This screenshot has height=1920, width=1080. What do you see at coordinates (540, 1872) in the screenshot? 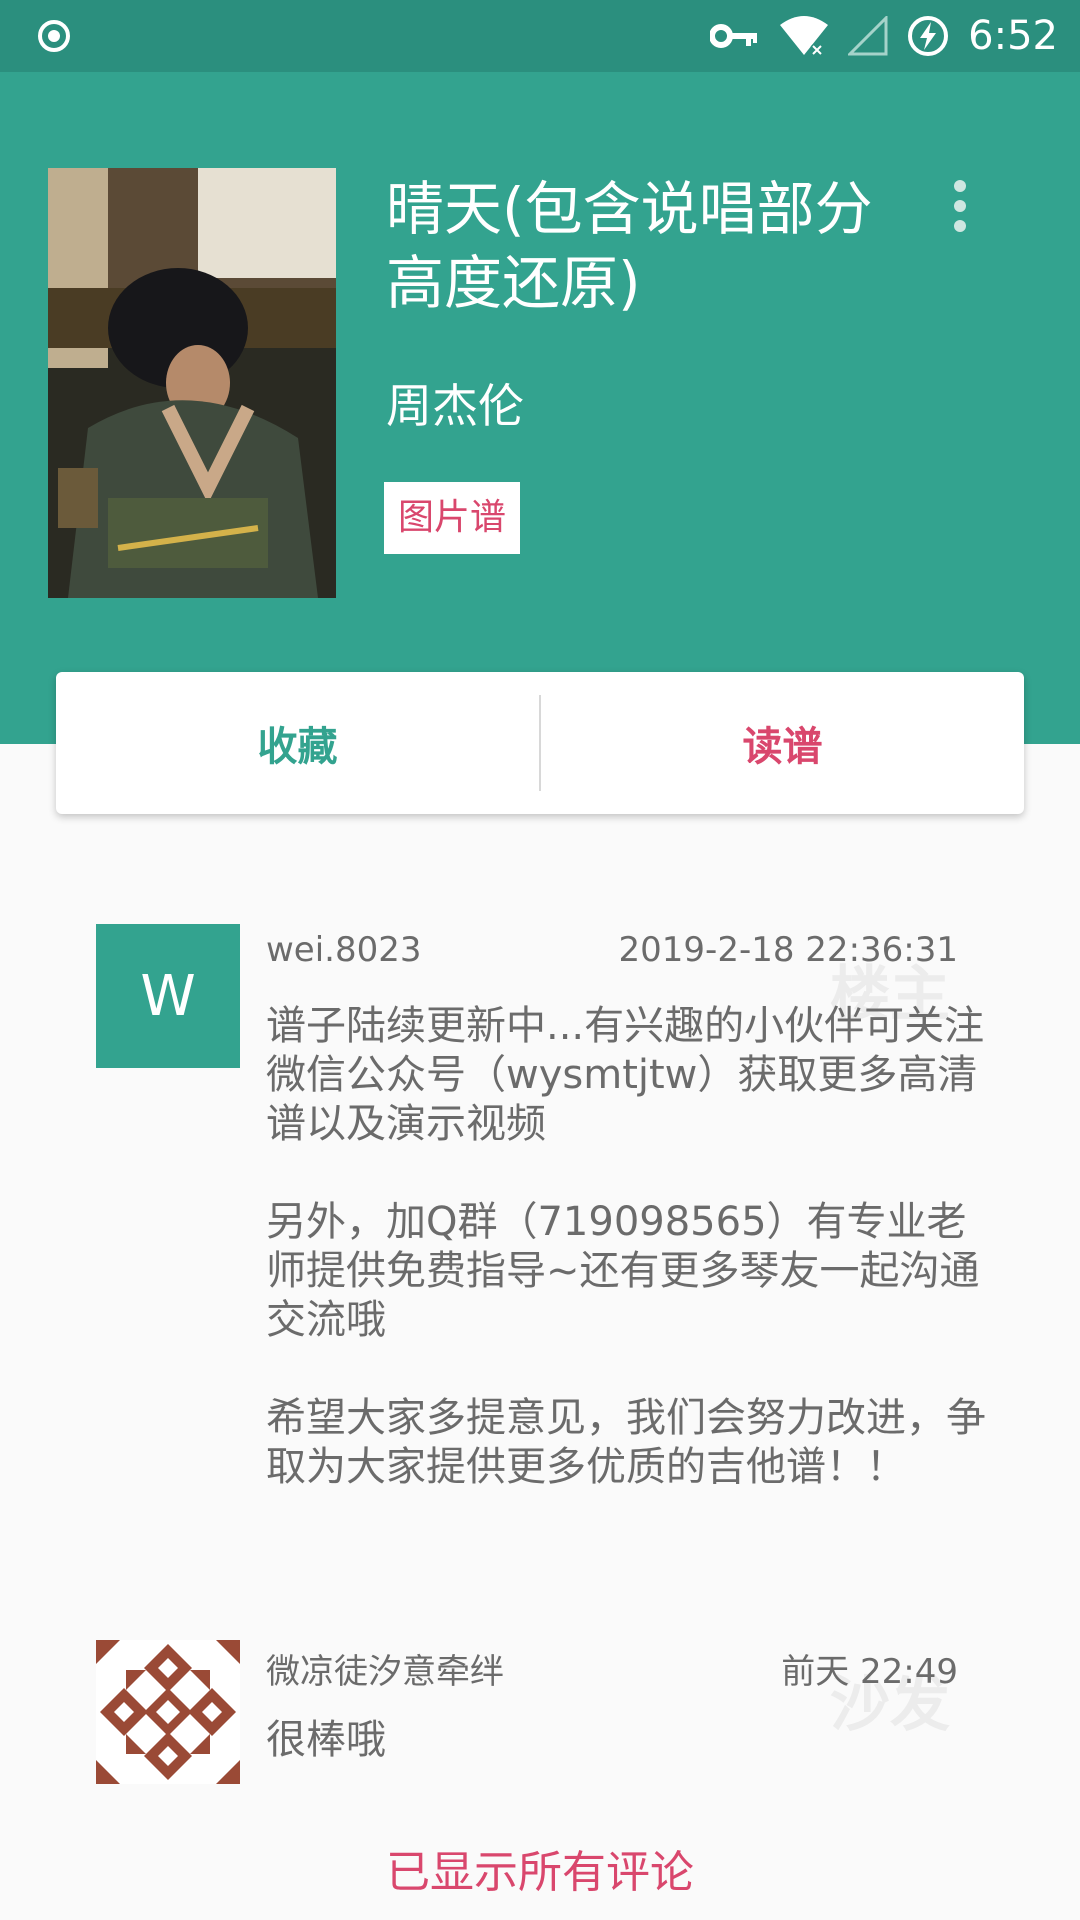
I see `all-comments-shown-label: 已显示所有评论` at bounding box center [540, 1872].